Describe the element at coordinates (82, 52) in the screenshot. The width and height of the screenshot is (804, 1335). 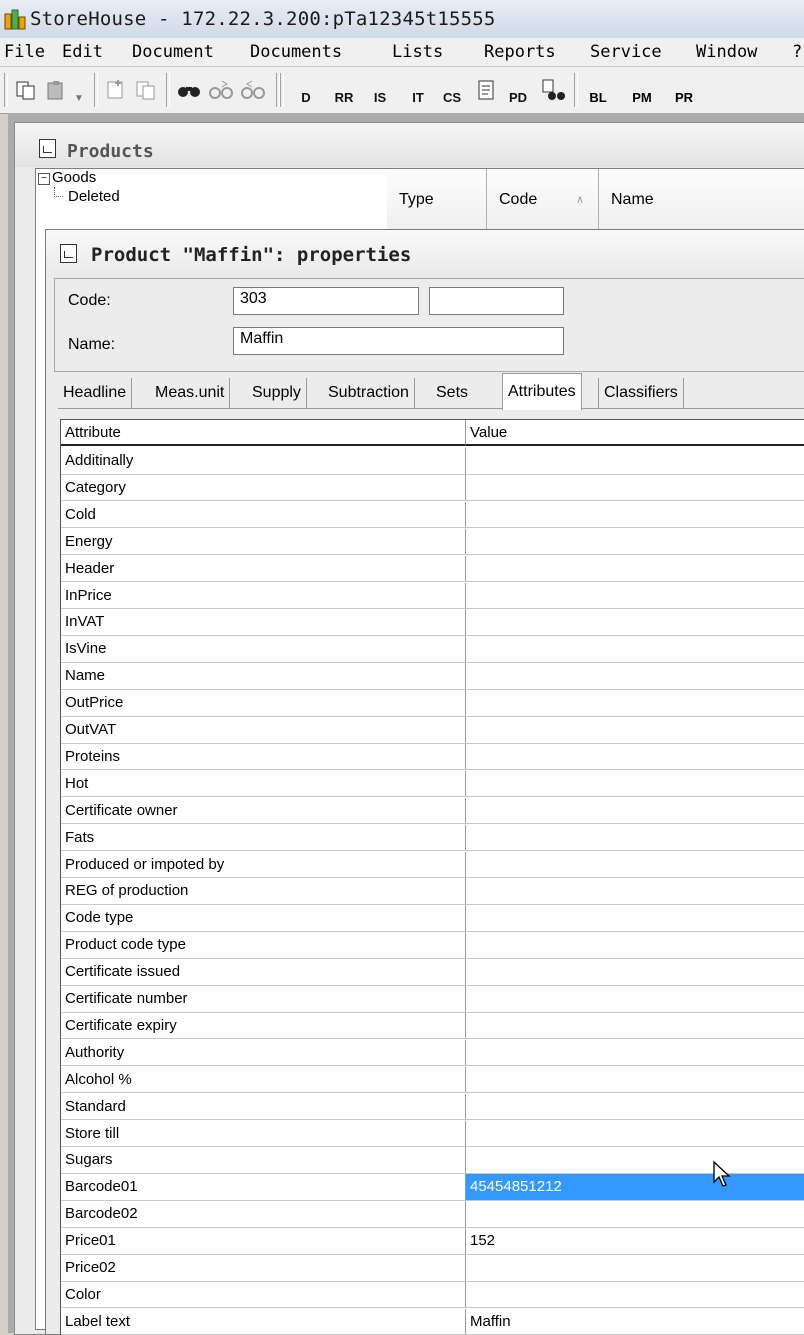
I see `menu-edit: Edit` at that location.